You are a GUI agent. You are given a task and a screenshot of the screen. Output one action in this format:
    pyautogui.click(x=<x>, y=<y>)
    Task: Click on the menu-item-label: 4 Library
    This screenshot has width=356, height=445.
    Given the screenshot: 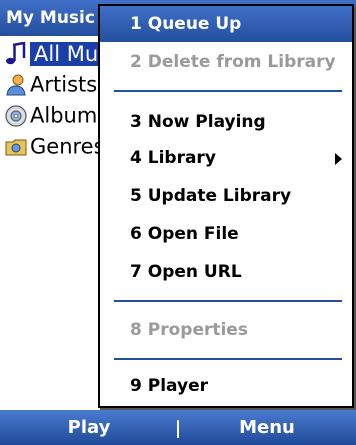 What is the action you would take?
    pyautogui.click(x=173, y=158)
    